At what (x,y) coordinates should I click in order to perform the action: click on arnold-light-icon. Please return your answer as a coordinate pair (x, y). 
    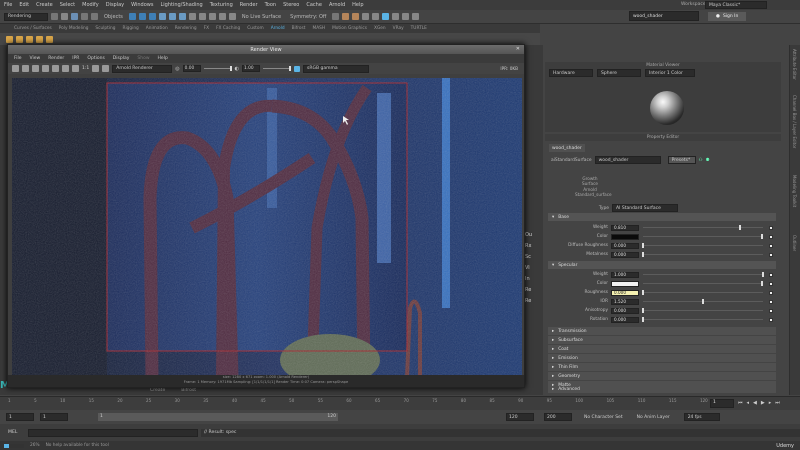
    Looking at the image, I should click on (19, 39).